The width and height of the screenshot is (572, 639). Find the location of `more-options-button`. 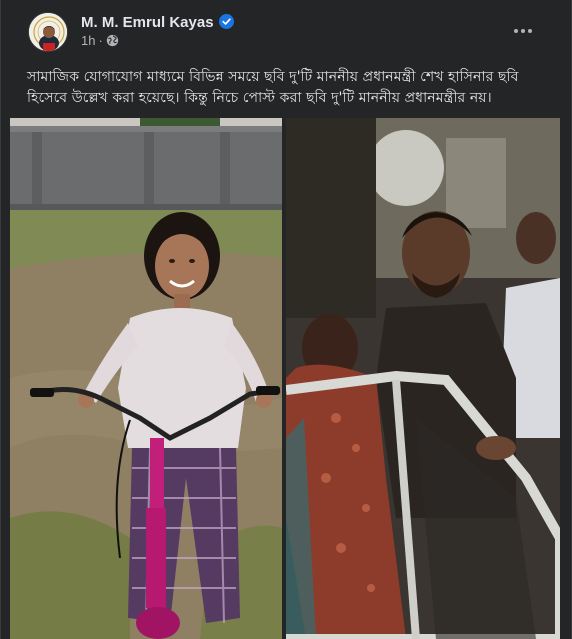

more-options-button is located at coordinates (523, 31).